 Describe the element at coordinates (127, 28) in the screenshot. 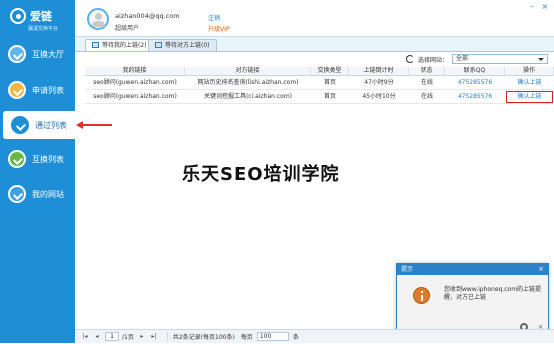

I see `user-level: 超级用户` at that location.